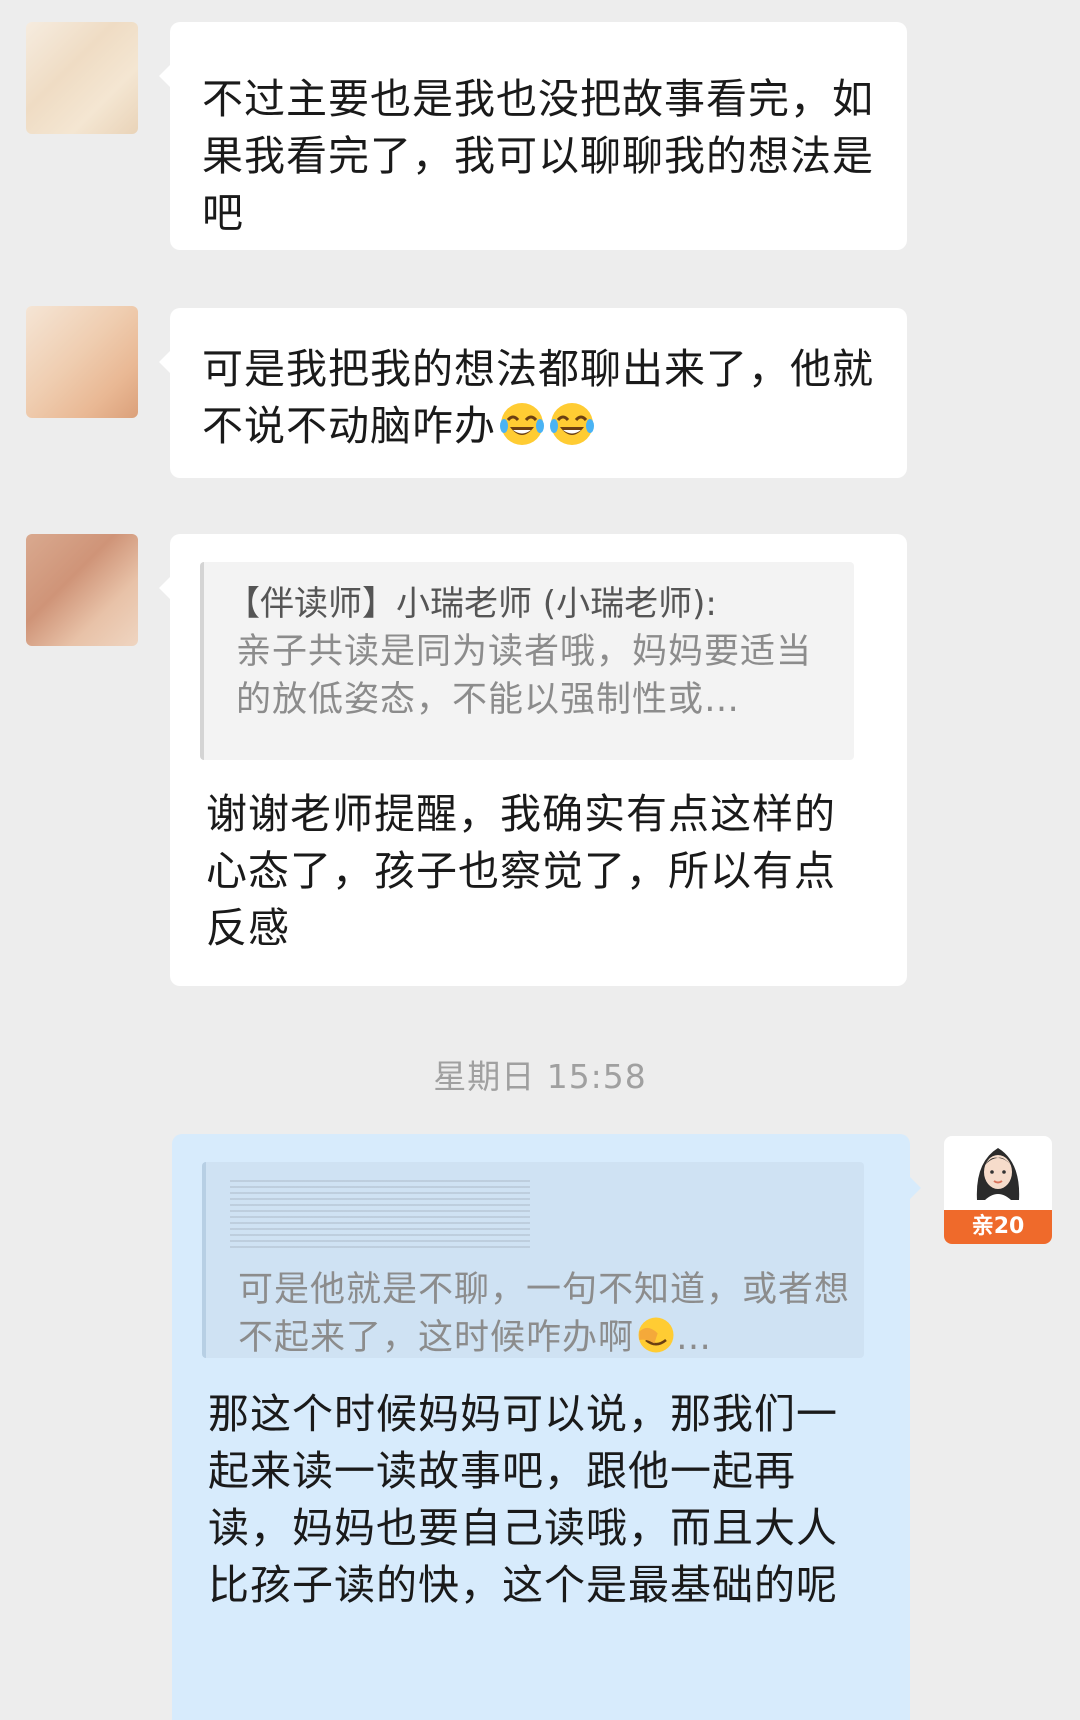 Image resolution: width=1080 pixels, height=1720 pixels. I want to click on quoted-image-thumbnail, so click(380, 1213).